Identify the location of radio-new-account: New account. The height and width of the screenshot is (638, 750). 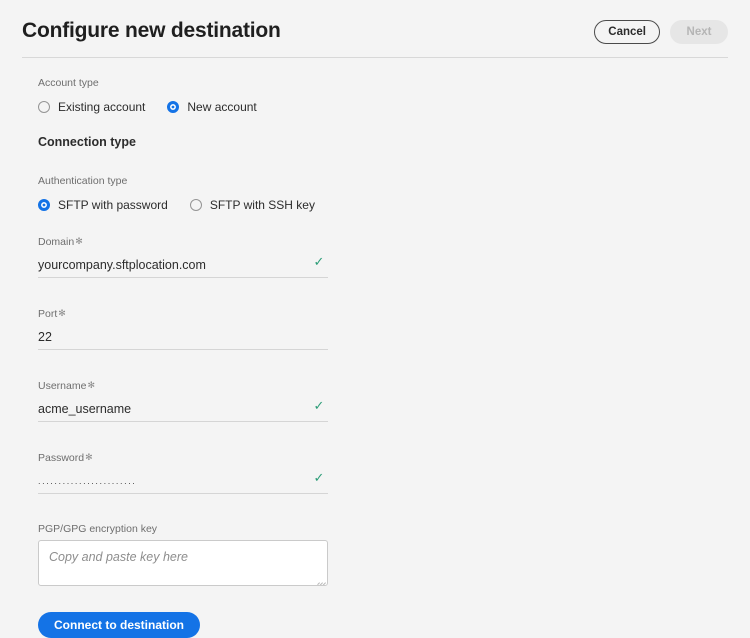
(212, 107).